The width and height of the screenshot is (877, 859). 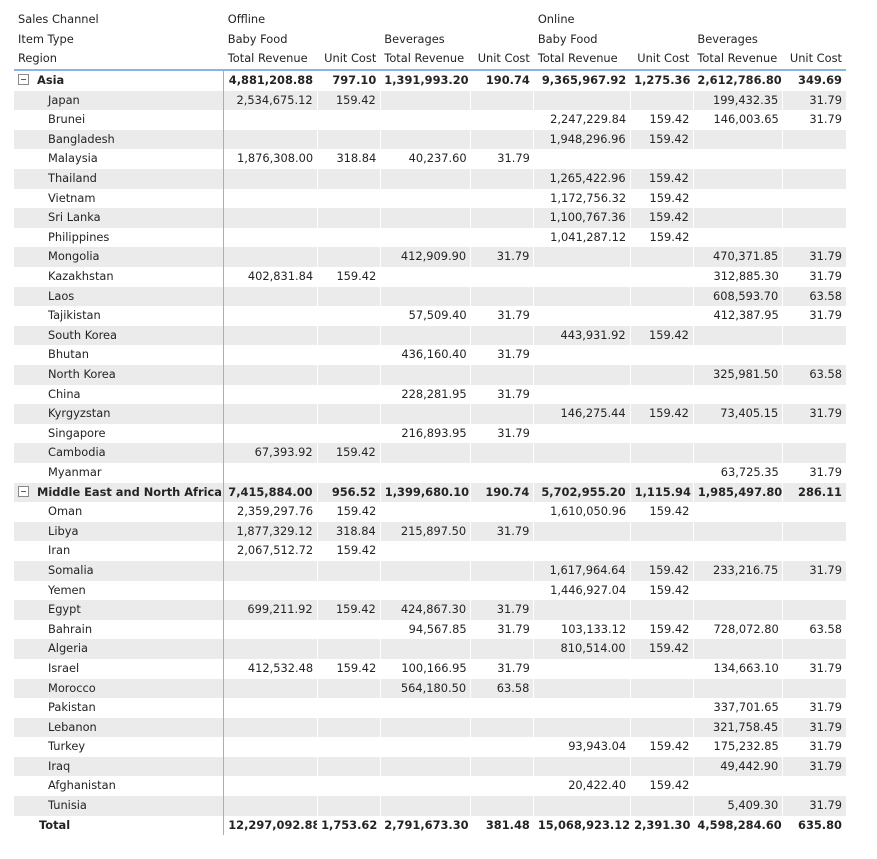 I want to click on cell-total-revenue: 4,598,284.60, so click(x=738, y=825).